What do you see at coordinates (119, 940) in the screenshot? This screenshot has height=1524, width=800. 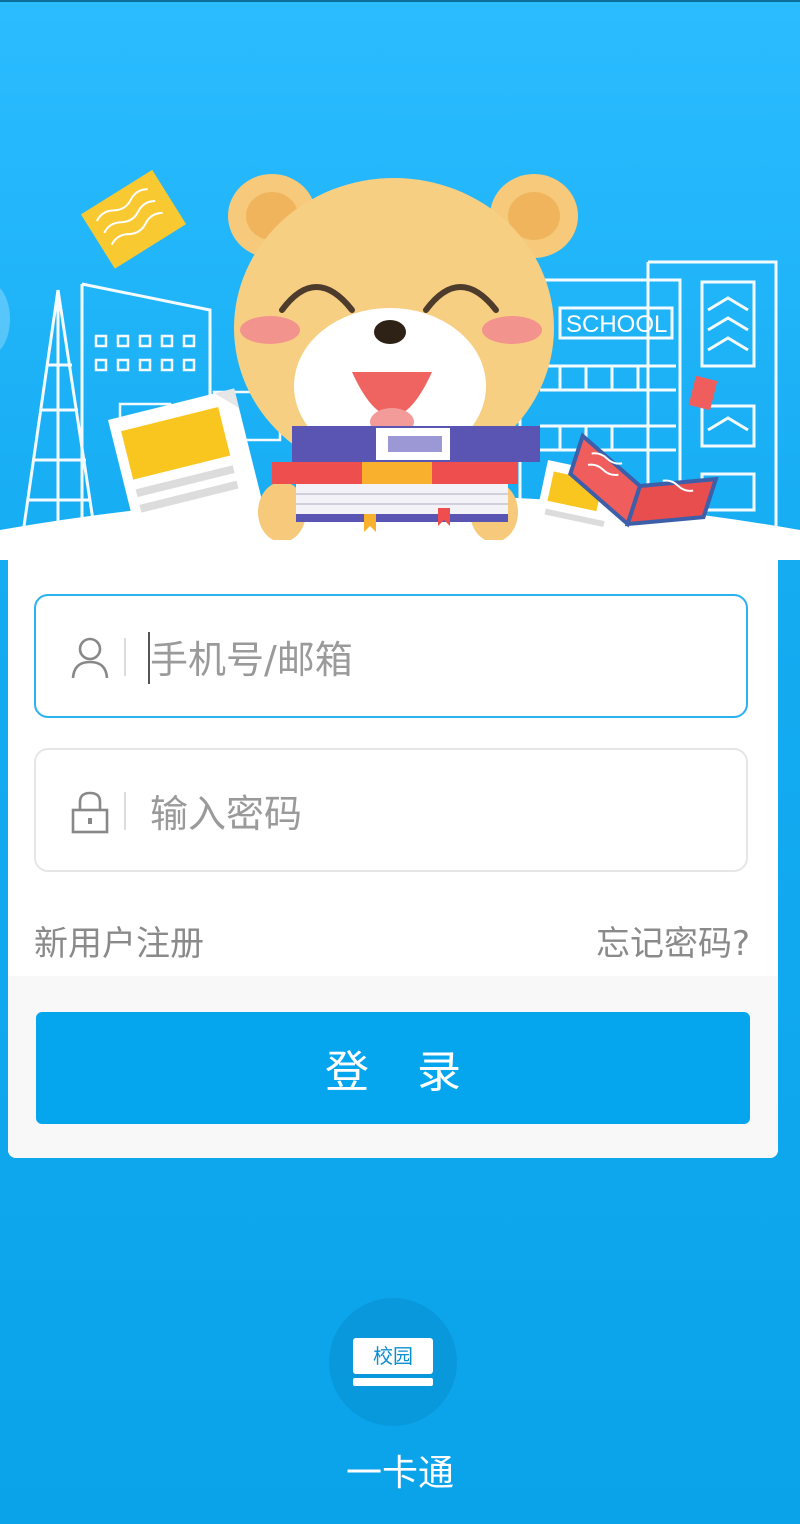 I see `register-link: 新用户注册` at bounding box center [119, 940].